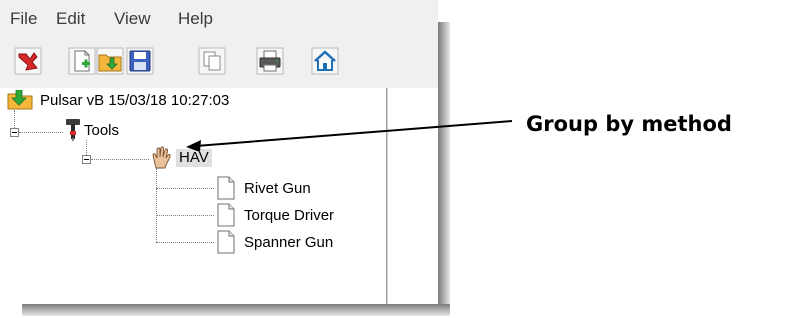  I want to click on menu-view: View, so click(132, 19).